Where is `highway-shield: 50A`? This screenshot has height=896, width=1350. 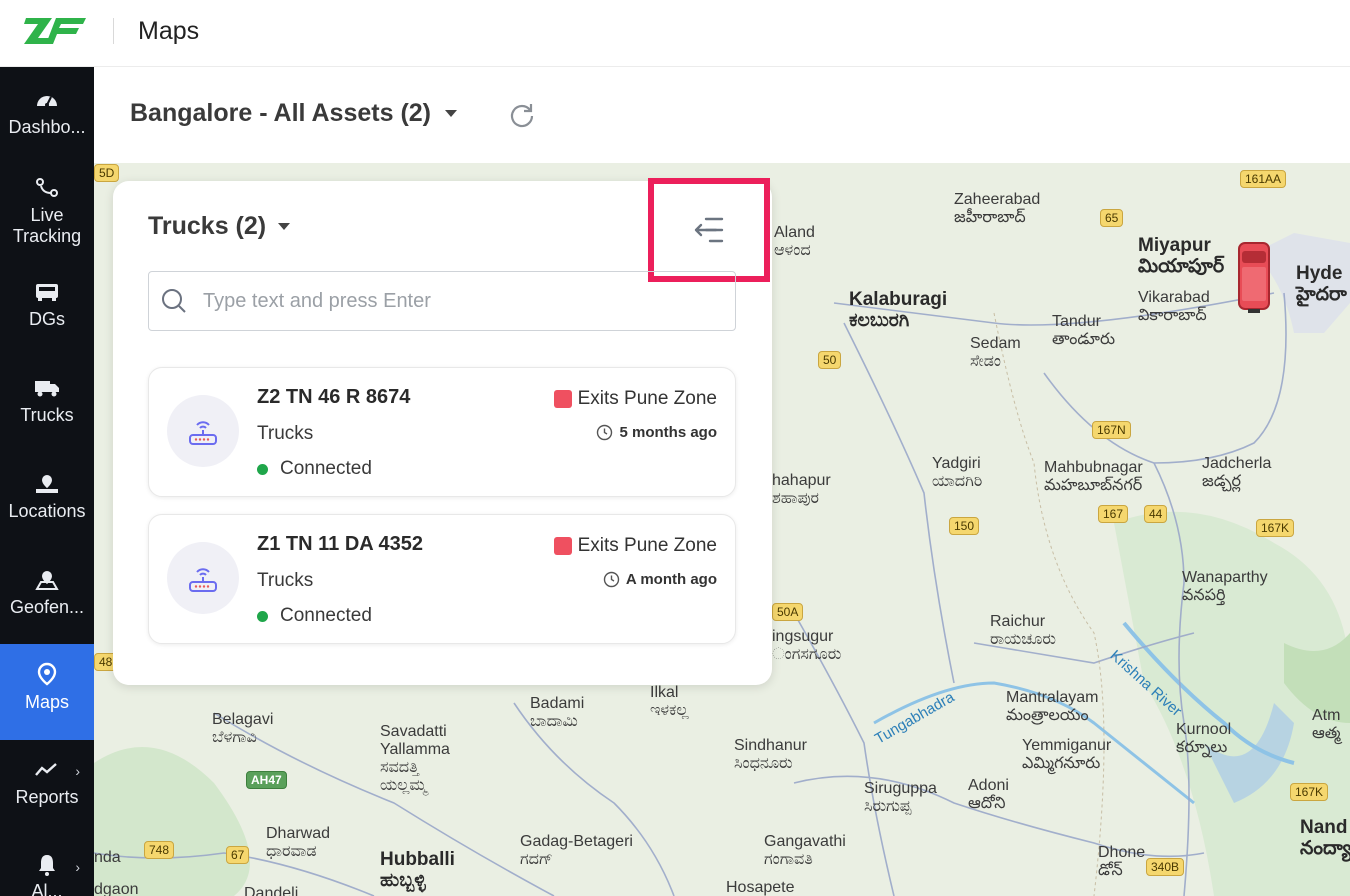
highway-shield: 50A is located at coordinates (788, 612).